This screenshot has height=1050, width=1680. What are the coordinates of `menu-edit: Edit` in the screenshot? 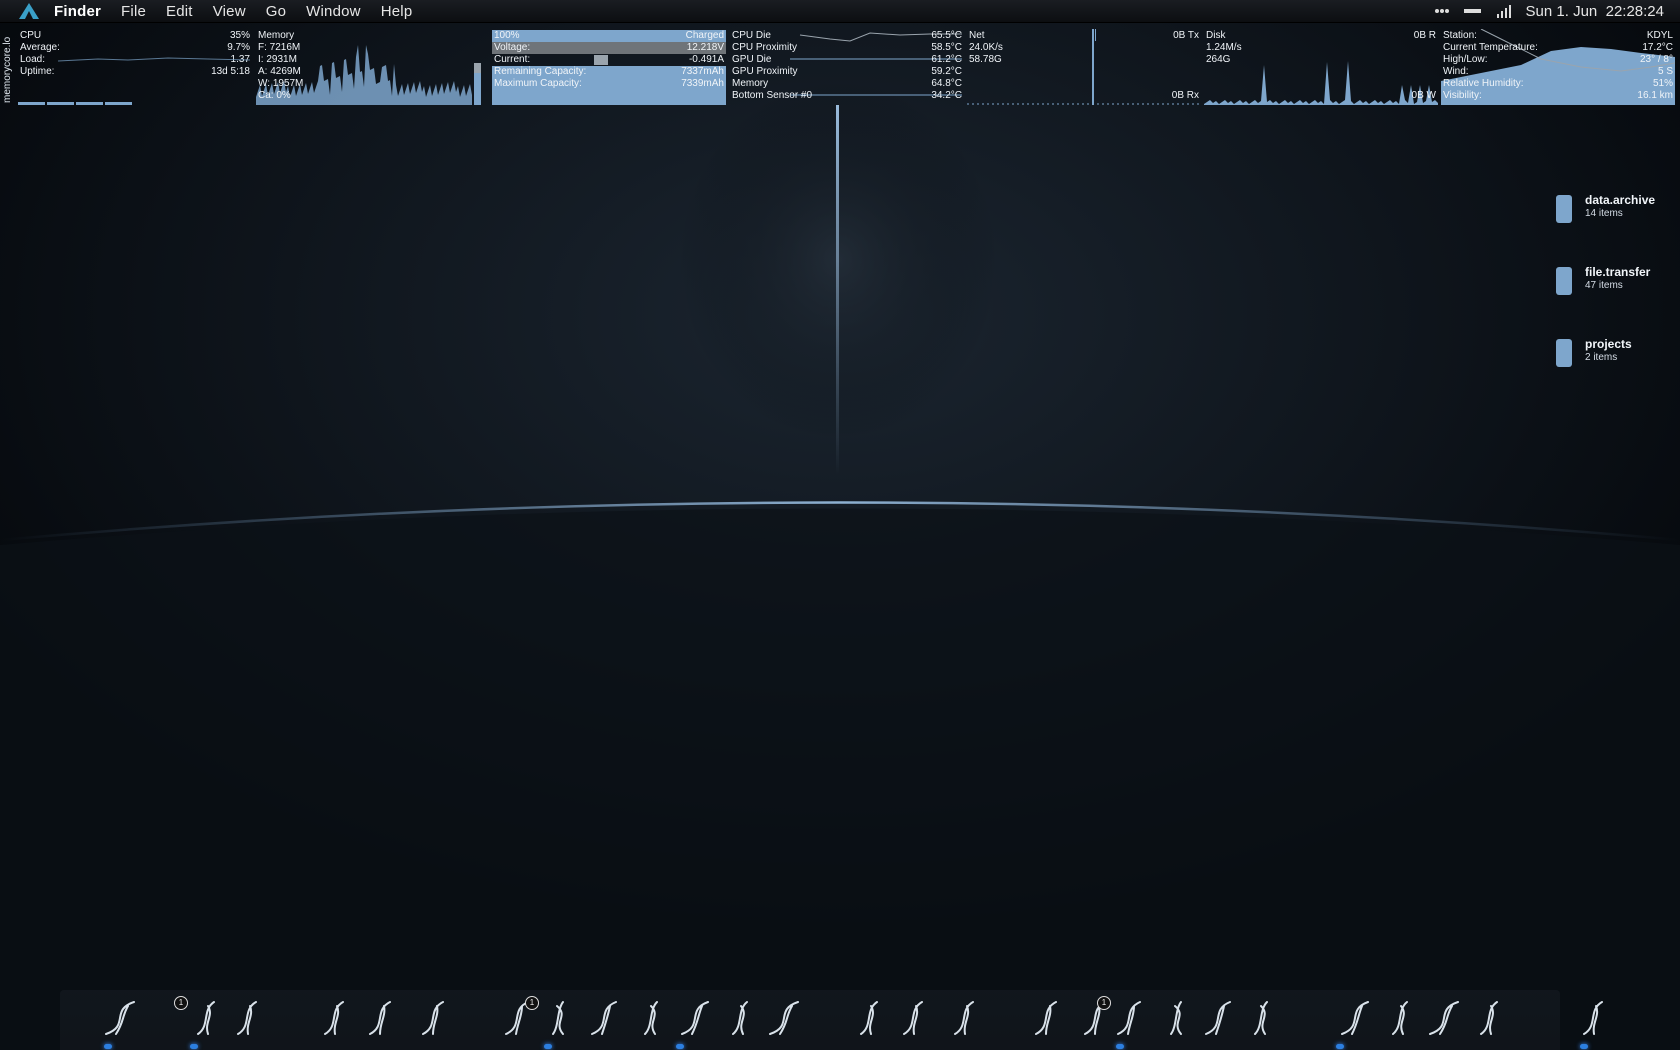 It's located at (179, 11).